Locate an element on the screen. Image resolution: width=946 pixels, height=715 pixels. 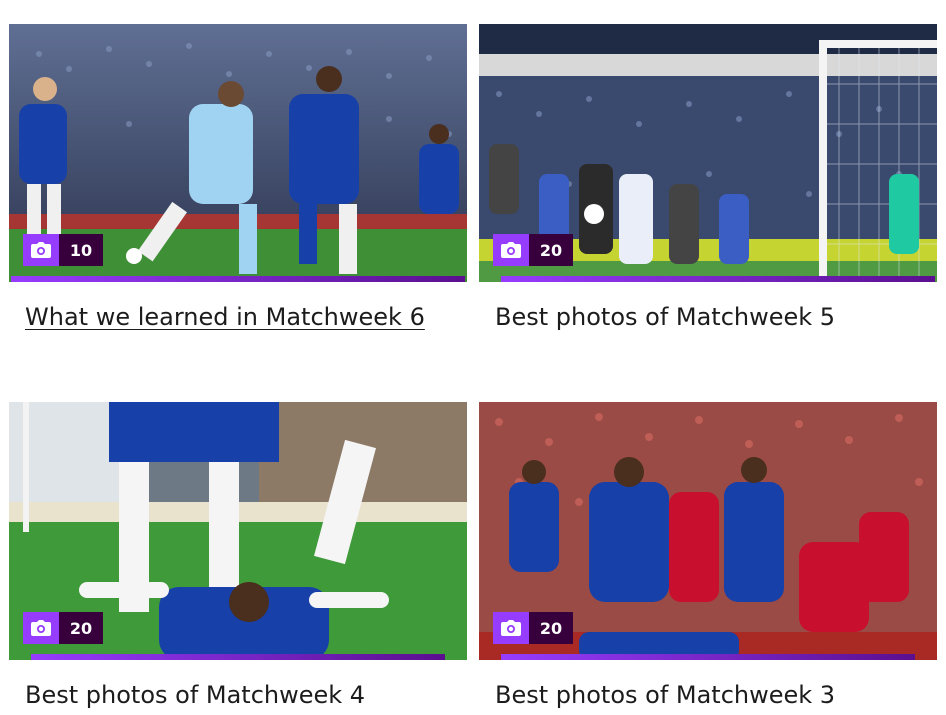
card-title-link: Best photos of Matchweek 5 is located at coordinates (716, 317).